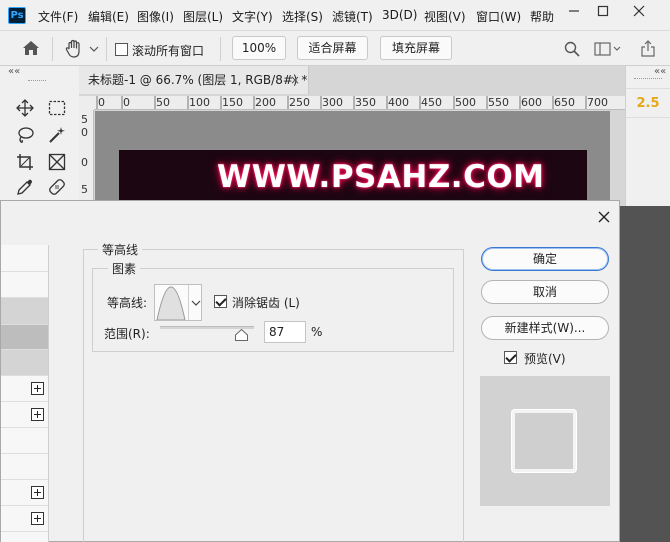 This screenshot has height=542, width=670. Describe the element at coordinates (25, 187) in the screenshot. I see `eyedropper-tool` at that location.